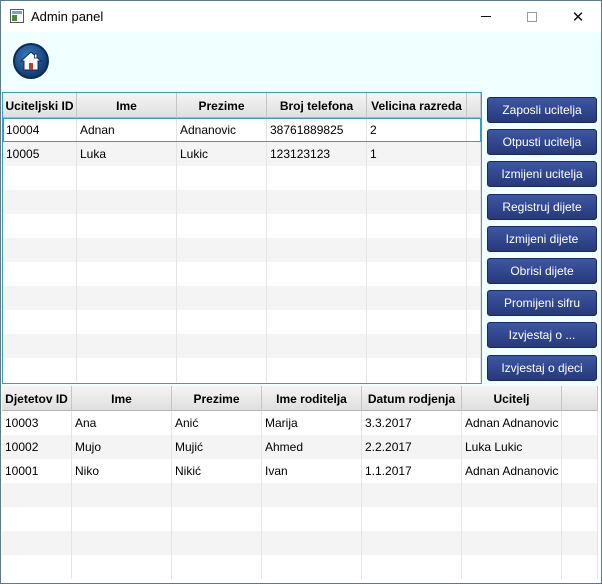 This screenshot has width=602, height=584. I want to click on action-button: Izvjestaj o djeci, so click(542, 368).